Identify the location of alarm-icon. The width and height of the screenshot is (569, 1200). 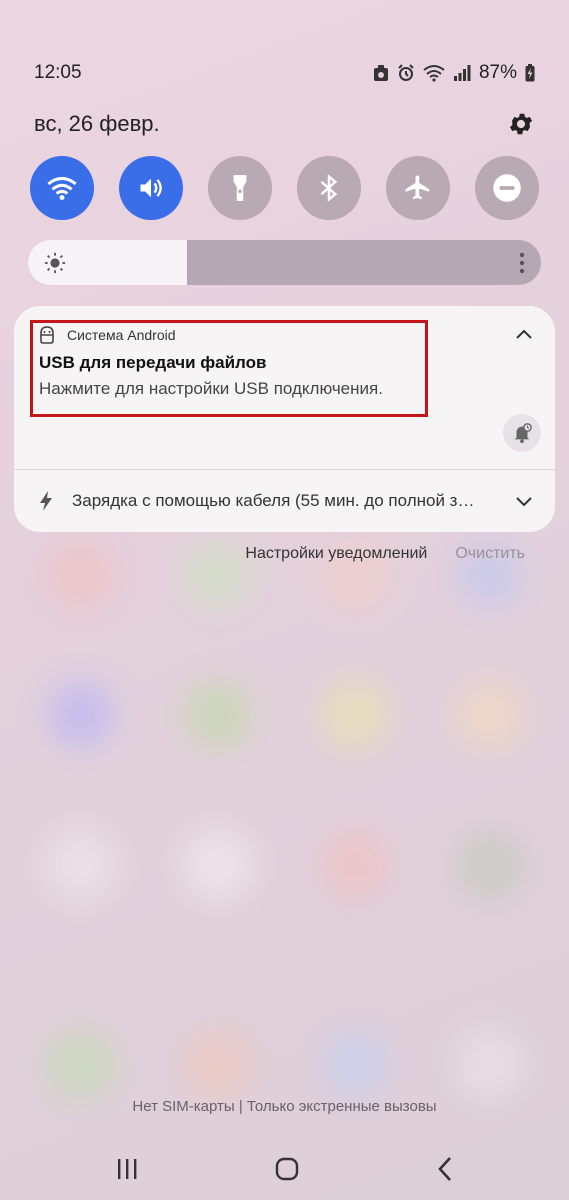
(406, 72).